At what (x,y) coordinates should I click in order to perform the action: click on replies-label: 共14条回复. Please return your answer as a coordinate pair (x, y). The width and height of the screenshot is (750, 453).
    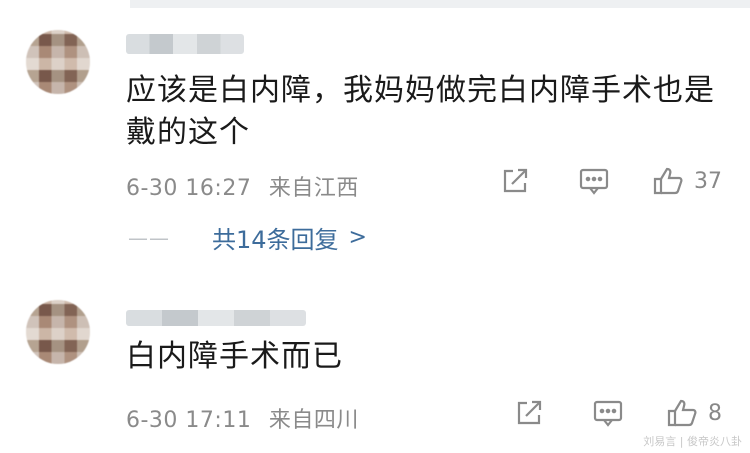
    Looking at the image, I should click on (275, 240).